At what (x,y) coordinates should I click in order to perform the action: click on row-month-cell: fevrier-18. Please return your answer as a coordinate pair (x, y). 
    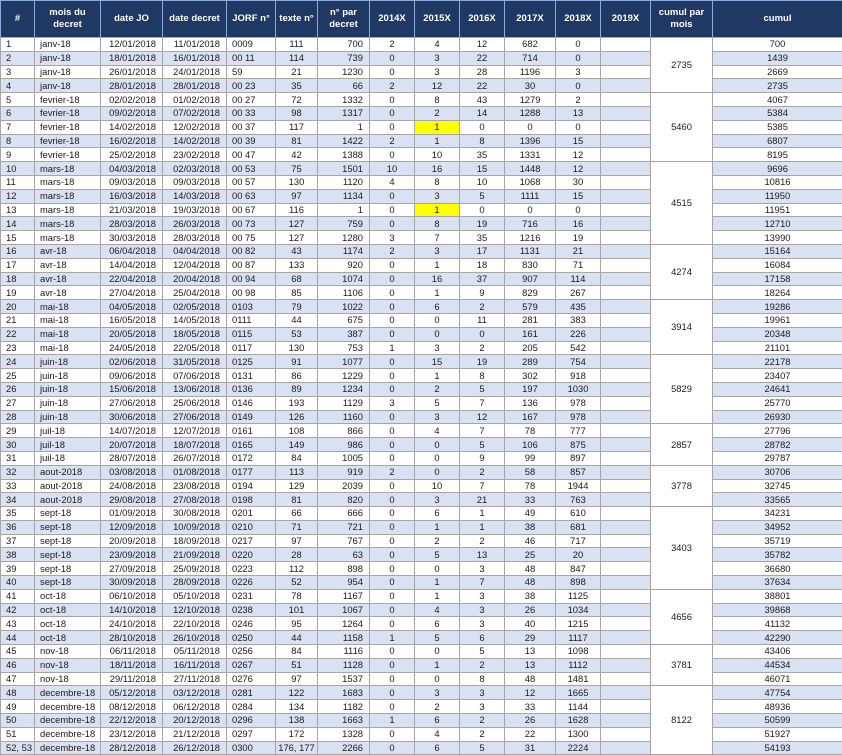
    Looking at the image, I should click on (68, 141).